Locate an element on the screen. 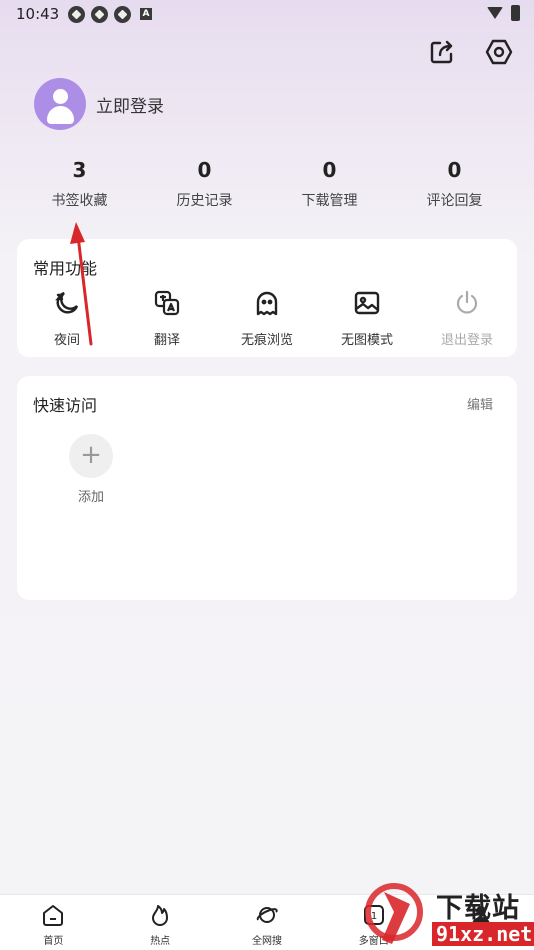 The width and height of the screenshot is (534, 950). function-label: 夜间 is located at coordinates (66, 340).